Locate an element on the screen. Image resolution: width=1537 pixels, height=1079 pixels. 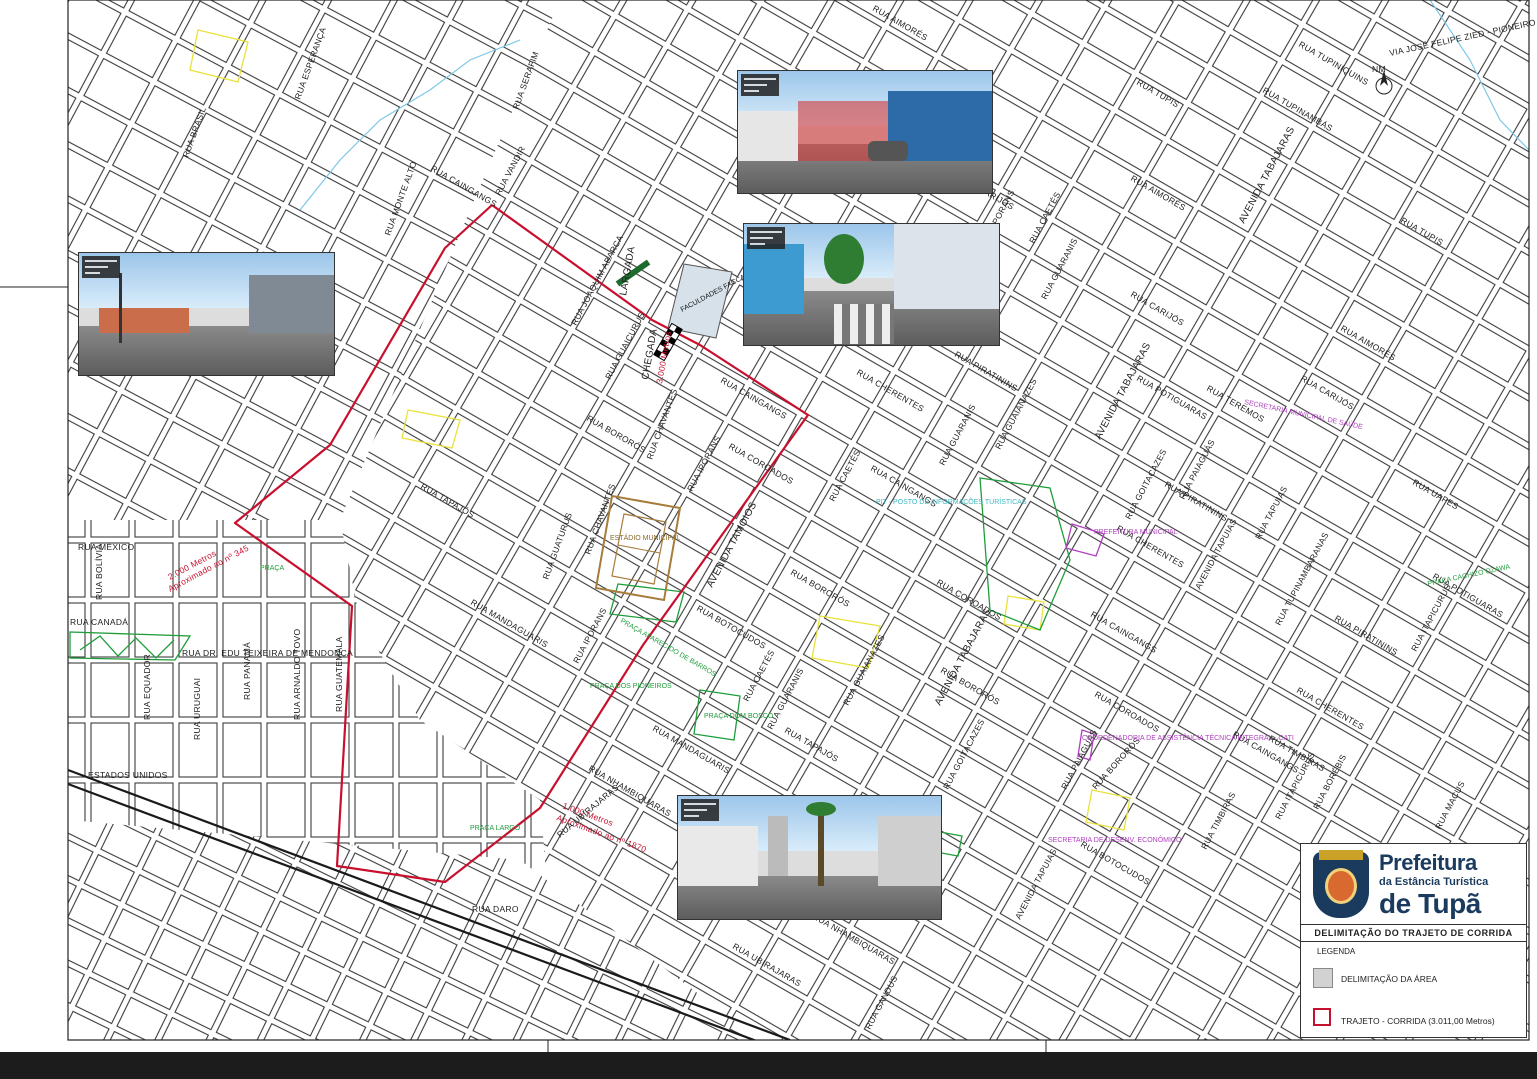
place-label-pit: PIT - POSTO DE INFORMAÇÕES TURÍSTICAS is located at coordinates (951, 501).